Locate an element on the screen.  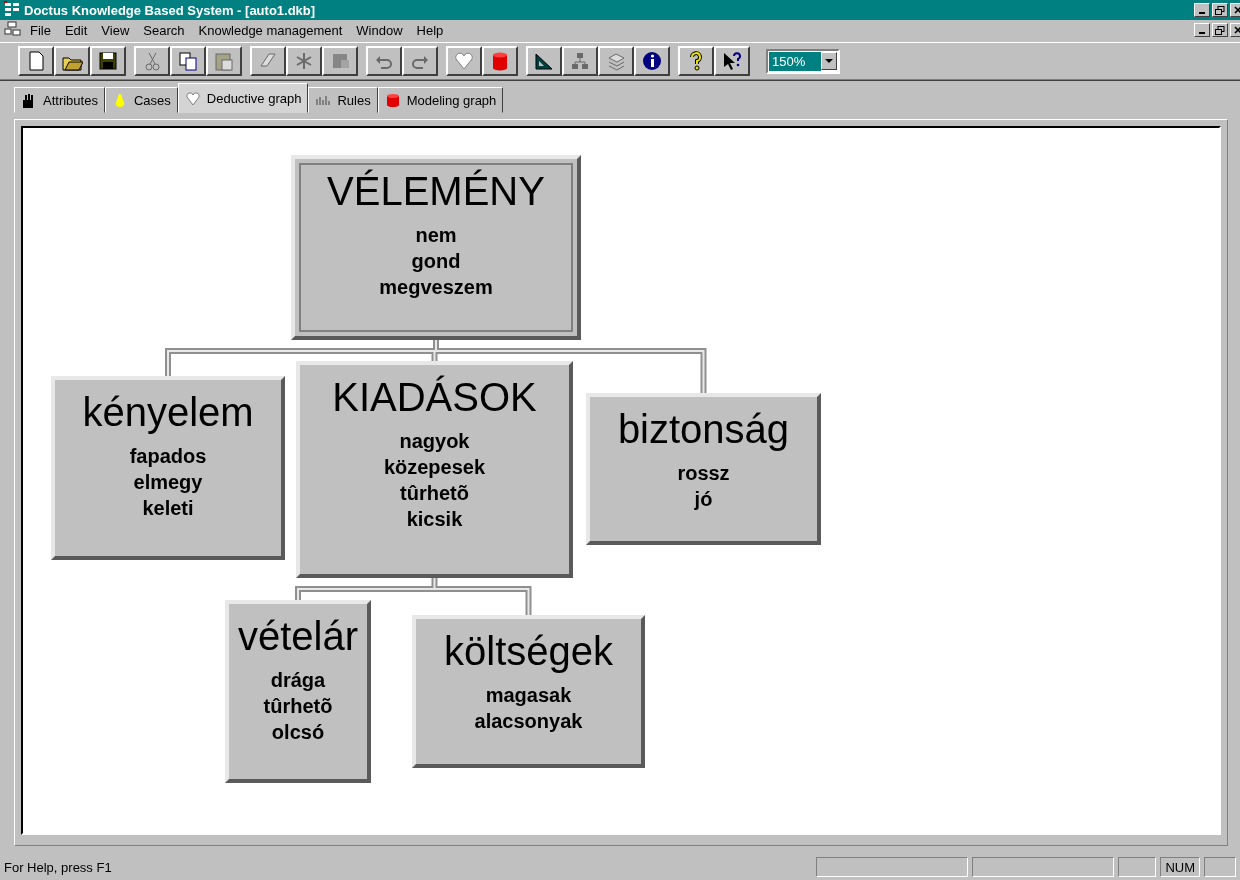
menu-item: Edit is located at coordinates (76, 30).